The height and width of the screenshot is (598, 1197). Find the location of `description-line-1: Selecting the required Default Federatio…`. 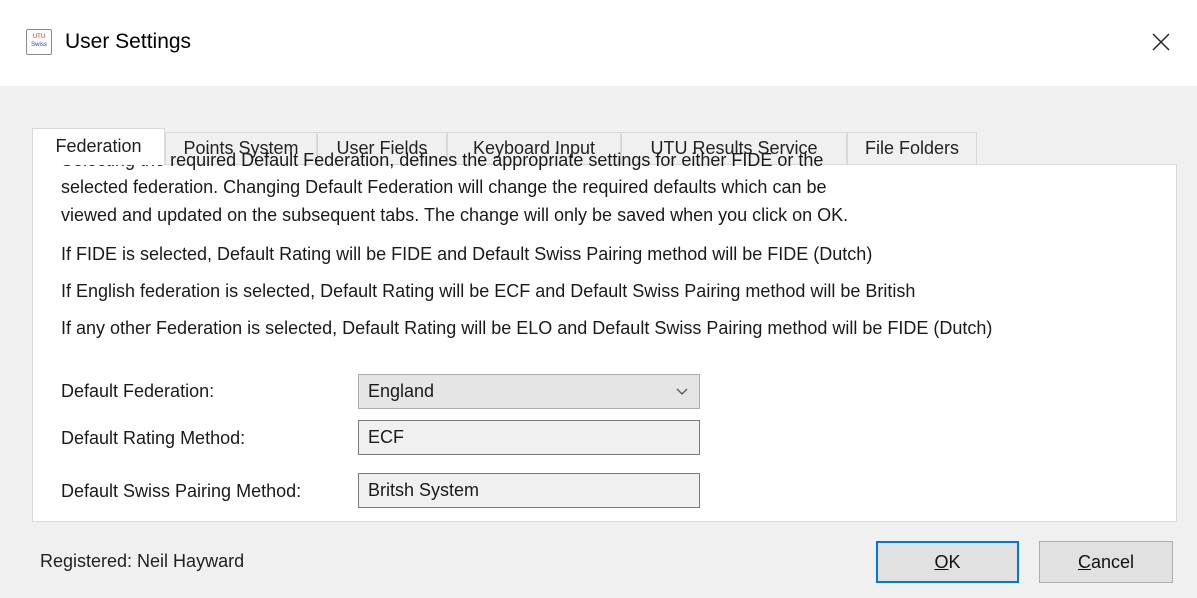

description-line-1: Selecting the required Default Federatio… is located at coordinates (442, 160).